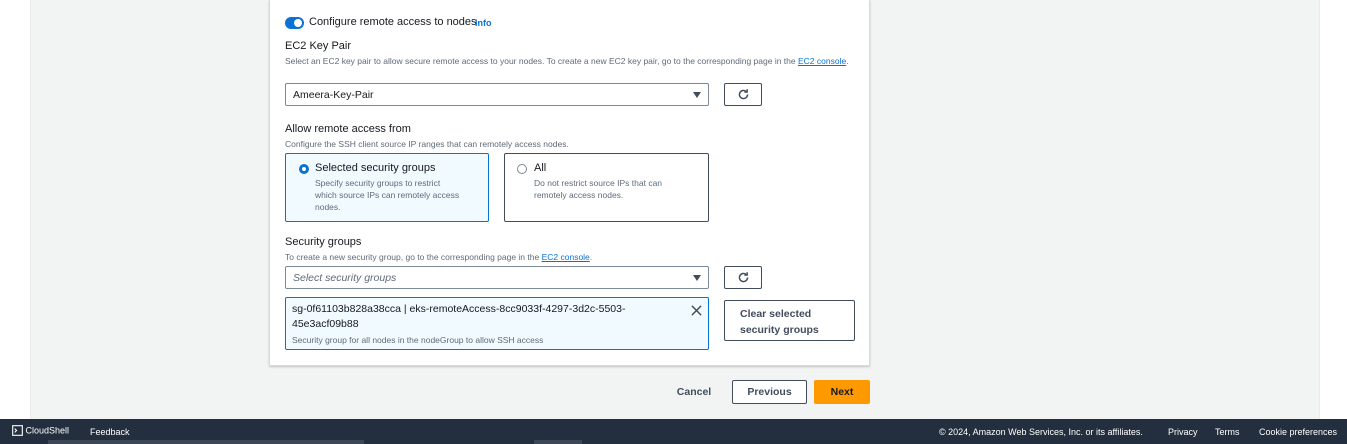 Image resolution: width=1347 pixels, height=444 pixels. I want to click on radio-unselected-icon, so click(522, 169).